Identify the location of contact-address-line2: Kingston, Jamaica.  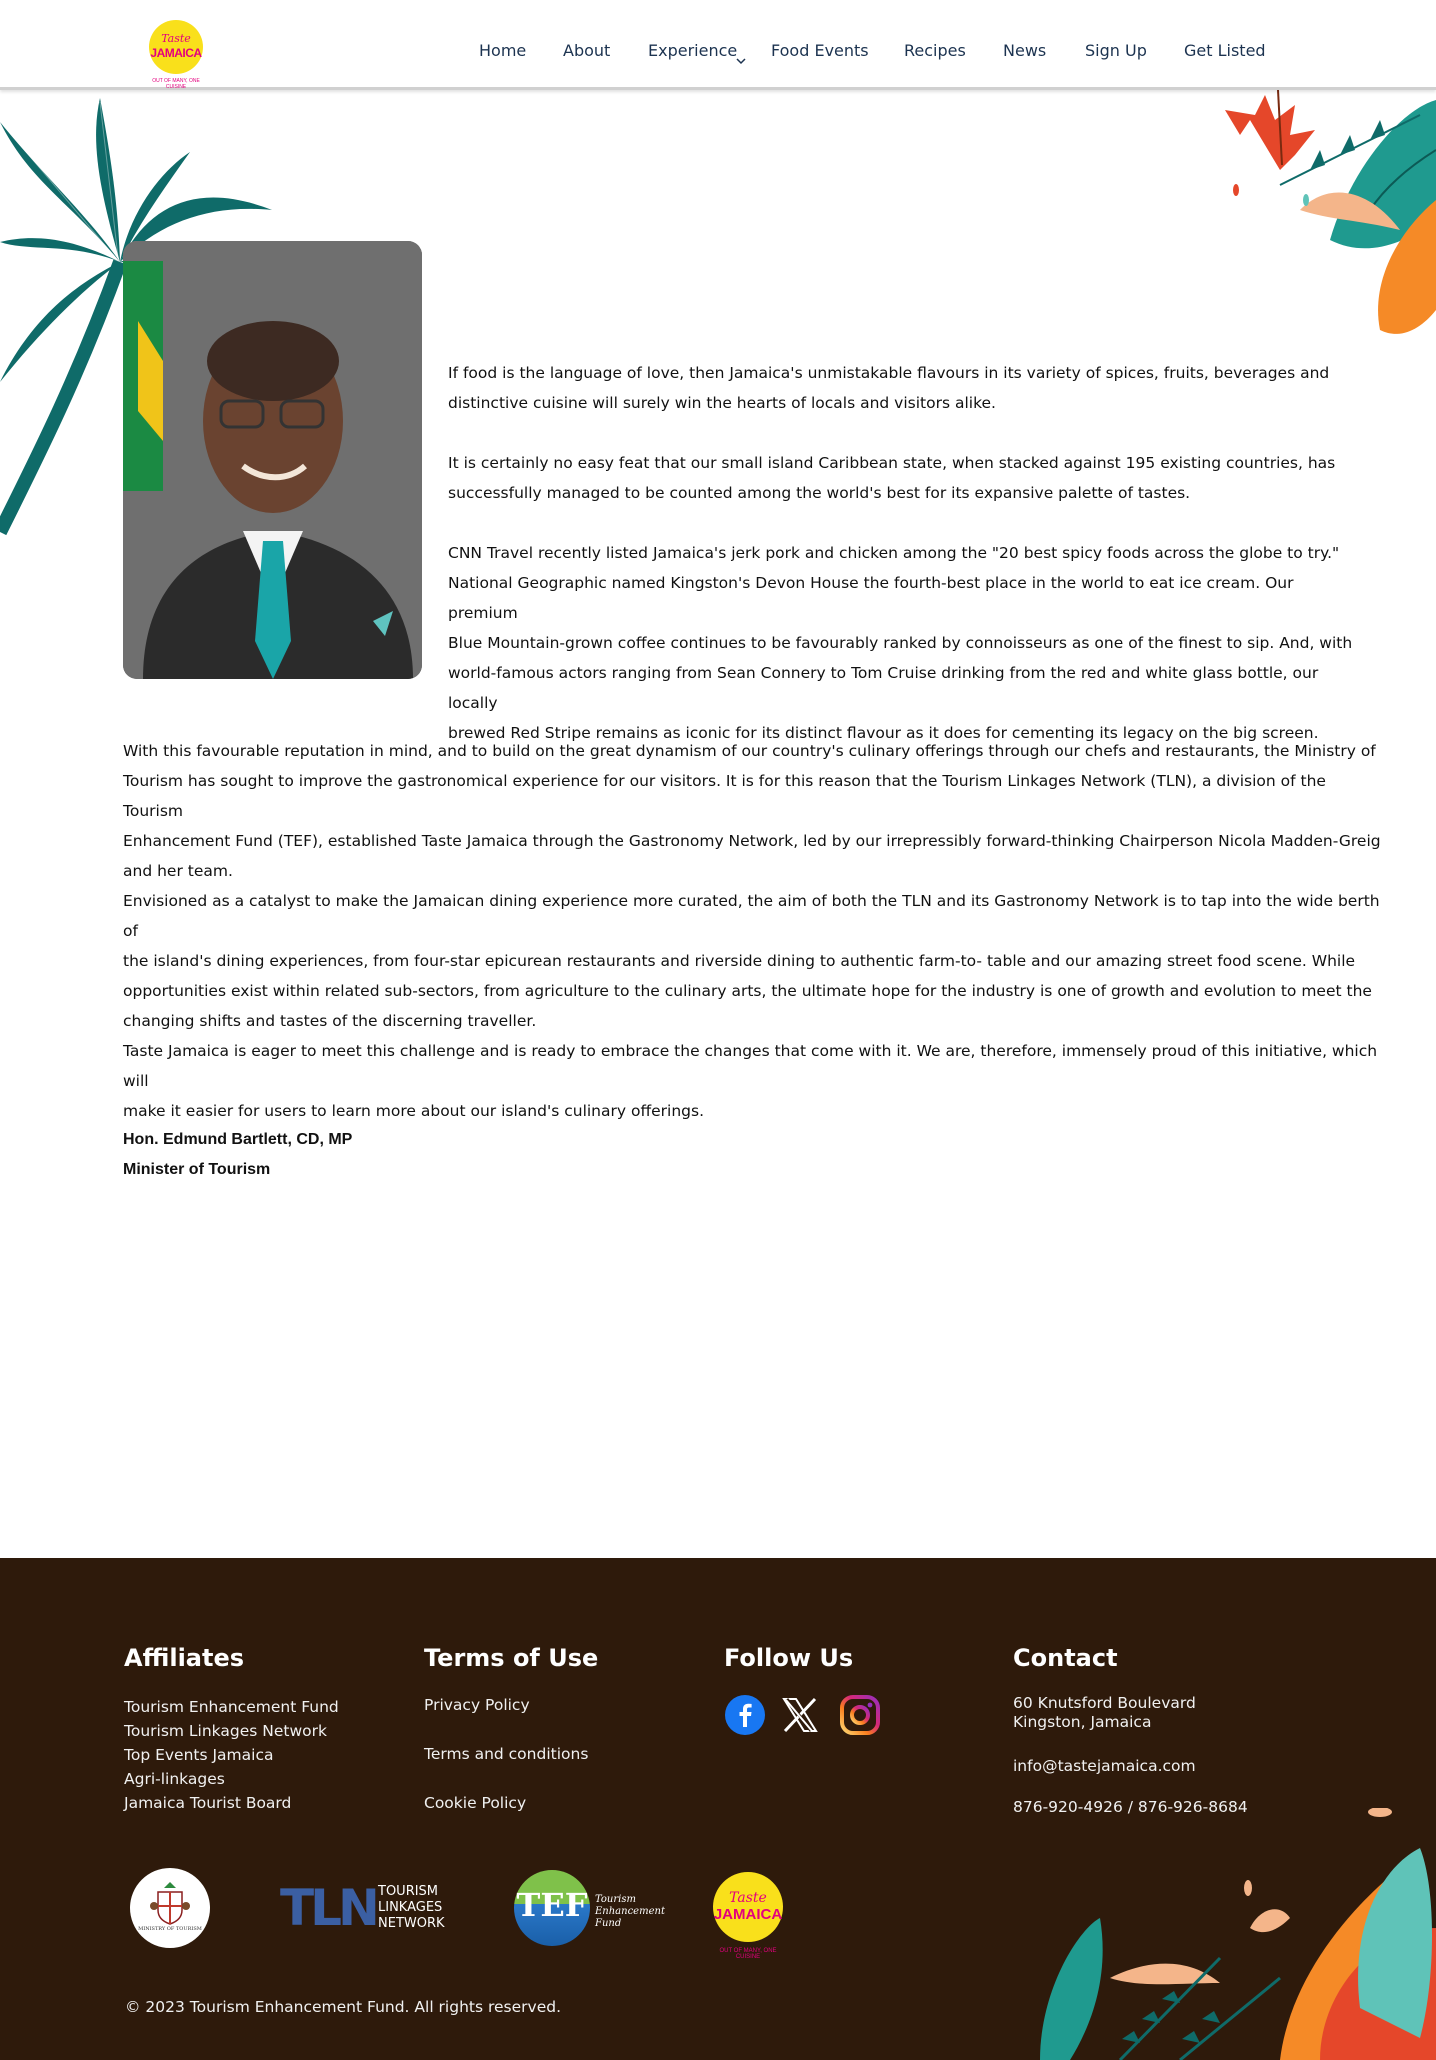
(1082, 1722).